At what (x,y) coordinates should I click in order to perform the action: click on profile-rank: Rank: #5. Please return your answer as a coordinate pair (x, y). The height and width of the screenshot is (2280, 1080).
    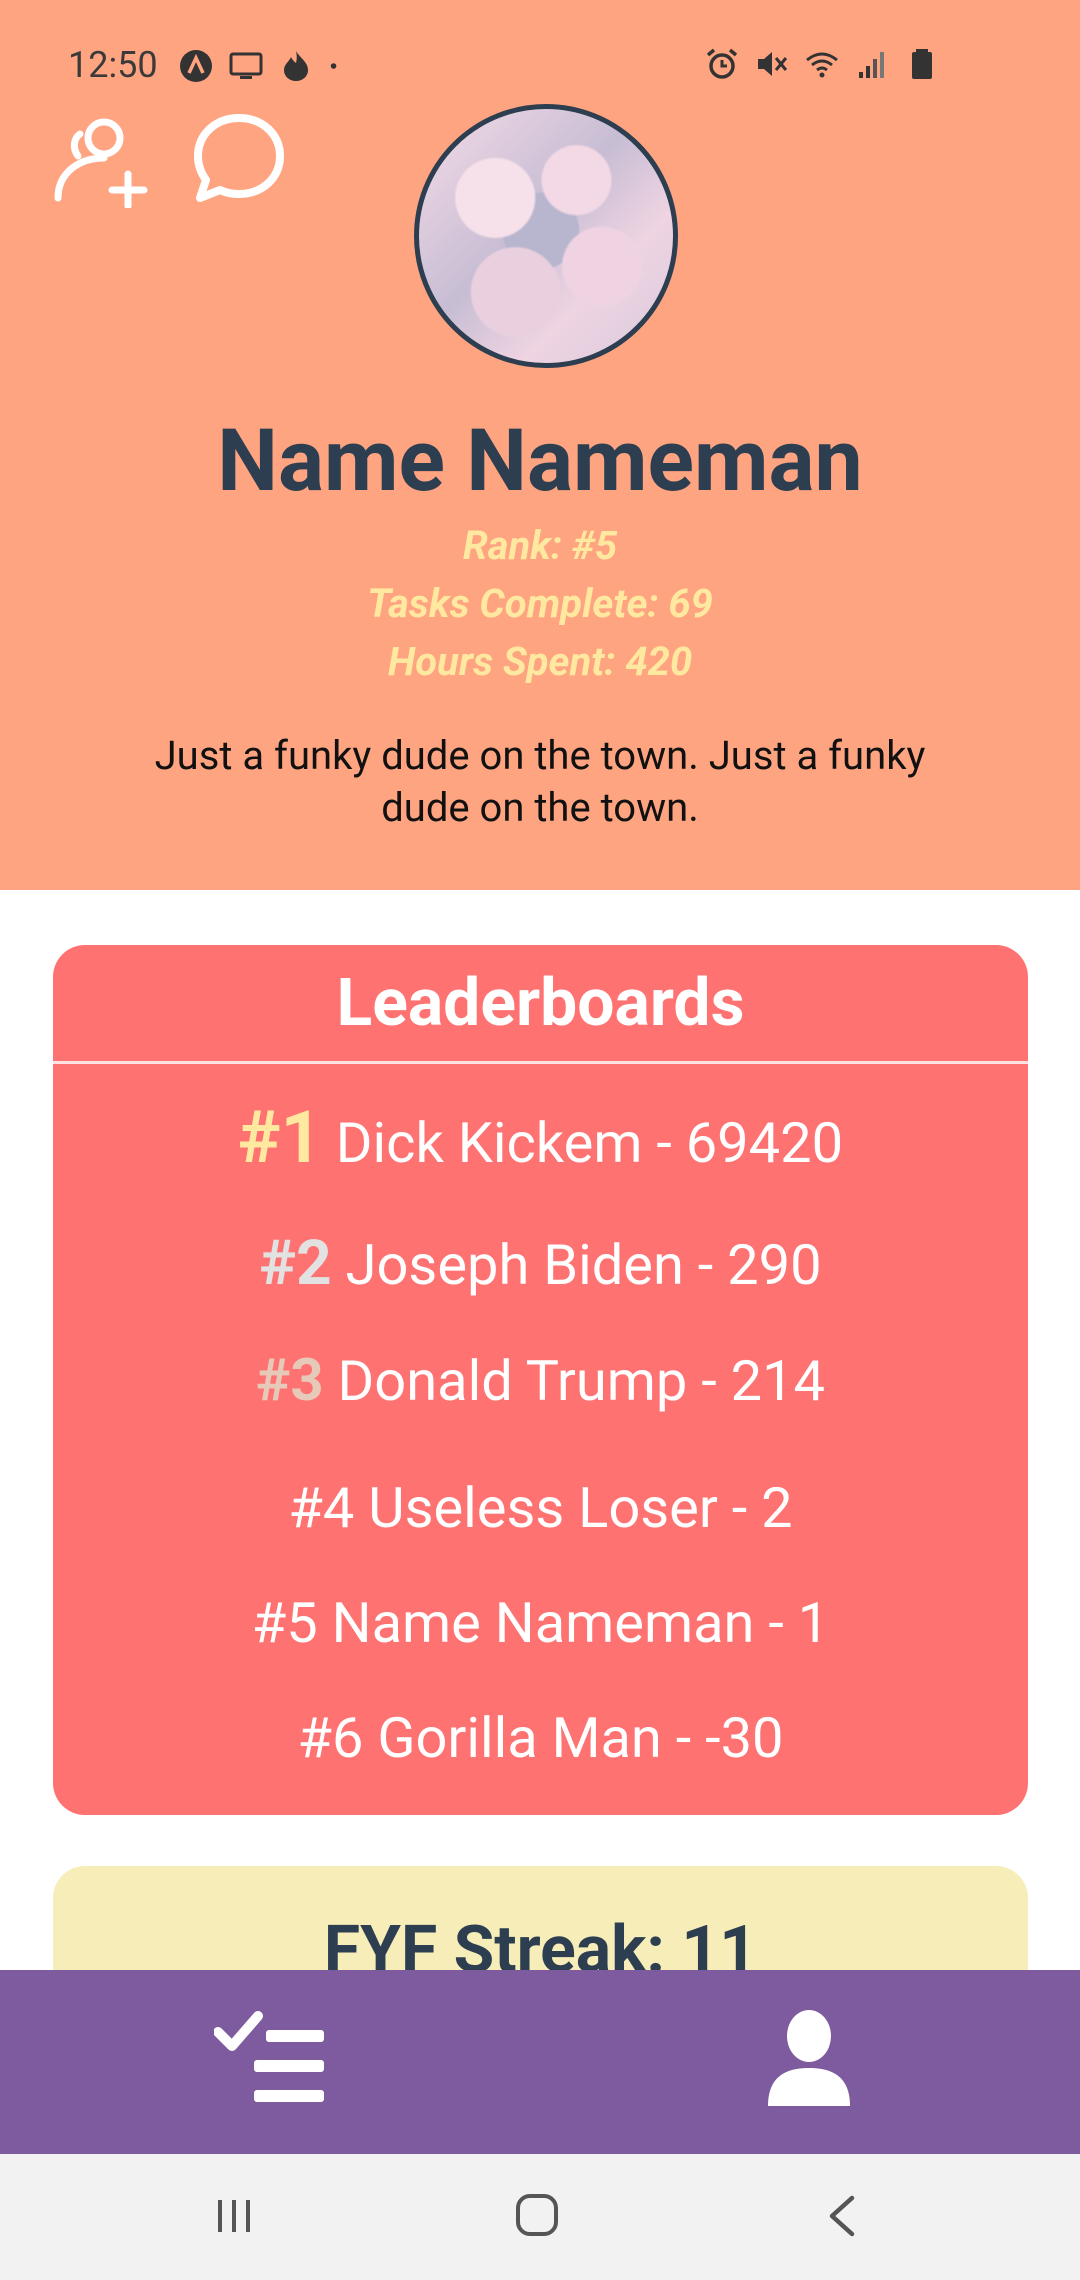
    Looking at the image, I should click on (540, 545).